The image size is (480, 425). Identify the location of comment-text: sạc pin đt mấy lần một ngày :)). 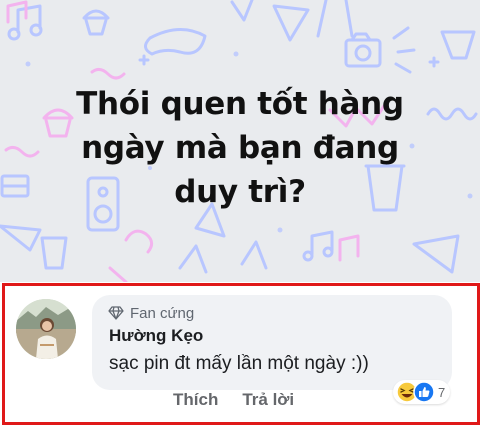
(239, 363).